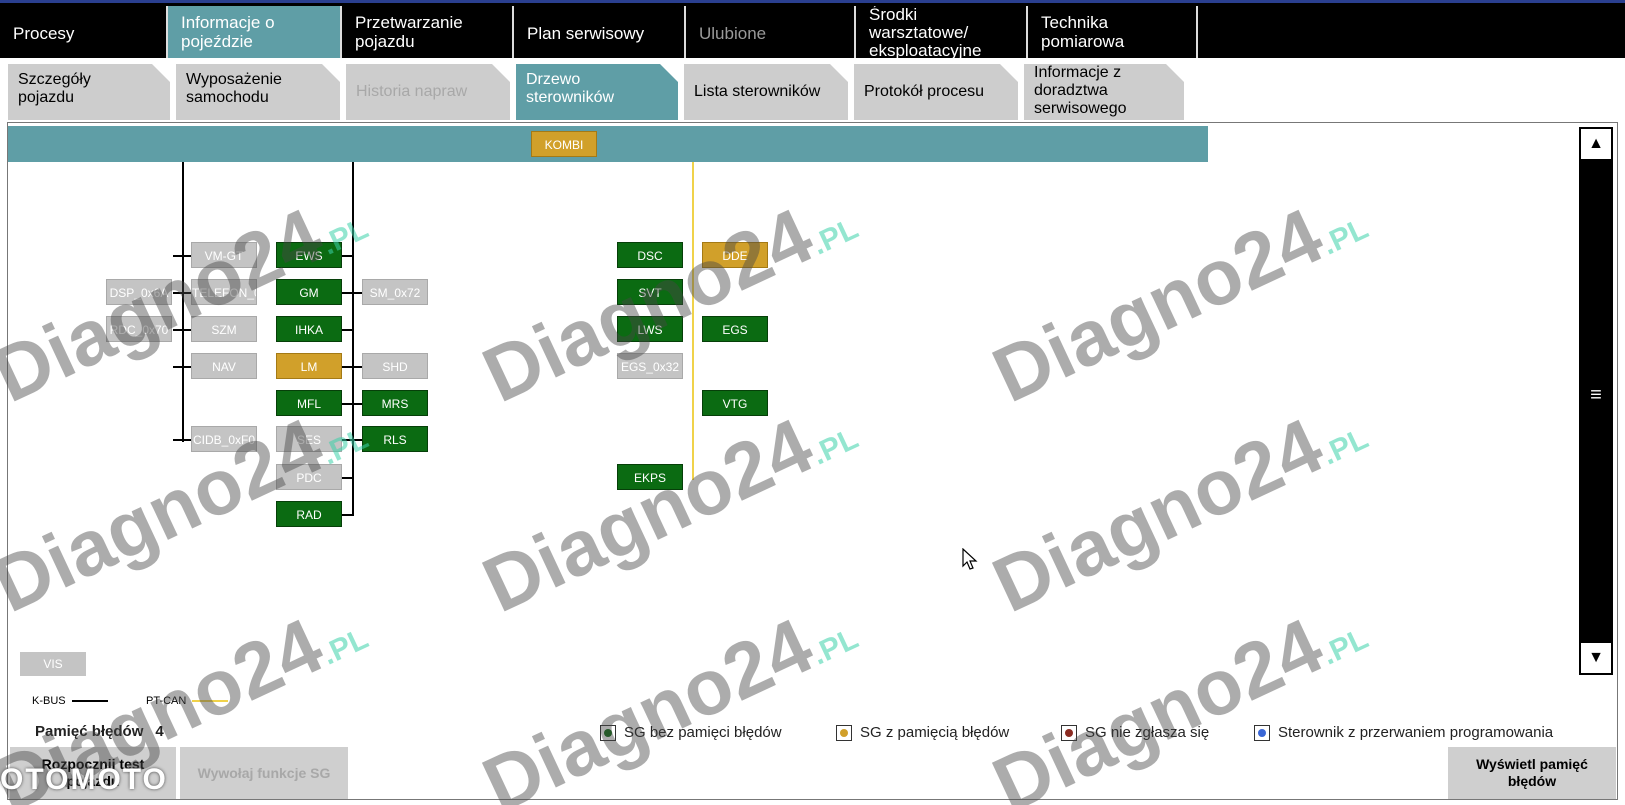 This screenshot has height=805, width=1625. I want to click on subtab-vehicle-details: Szczegóły pojazdu, so click(89, 92).